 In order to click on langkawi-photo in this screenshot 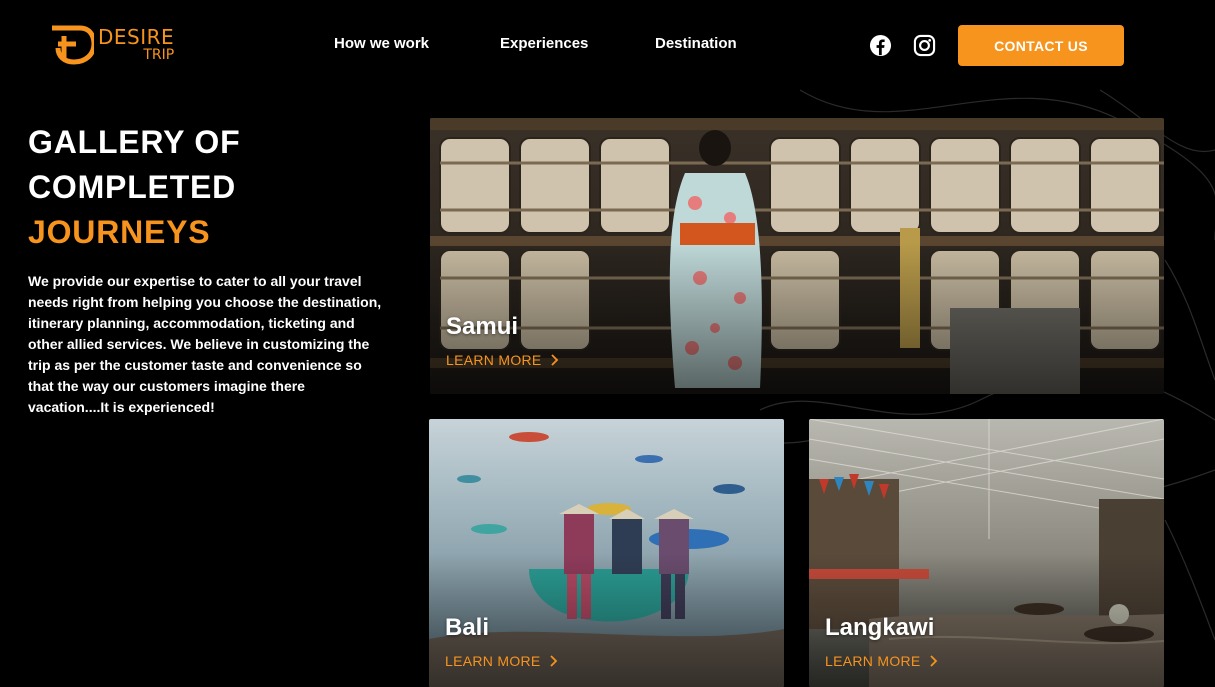, I will do `click(986, 553)`.